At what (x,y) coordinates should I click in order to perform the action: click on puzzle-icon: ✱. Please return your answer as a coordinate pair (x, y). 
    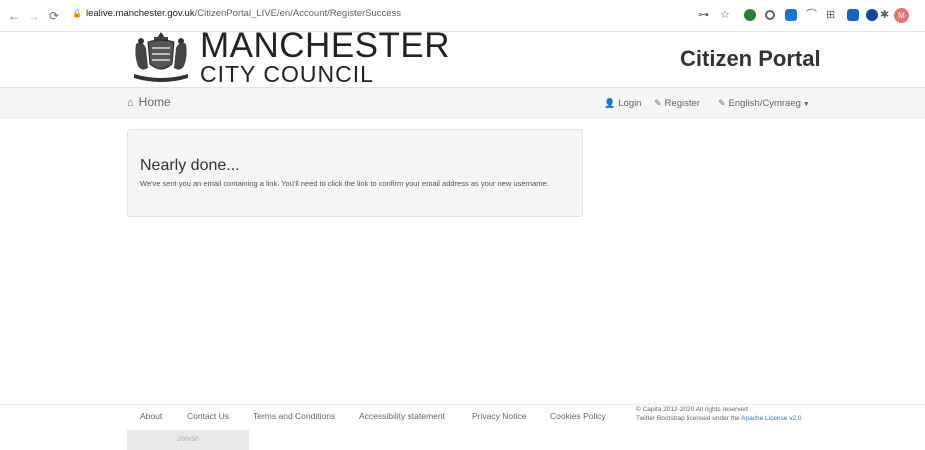
    Looking at the image, I should click on (884, 15).